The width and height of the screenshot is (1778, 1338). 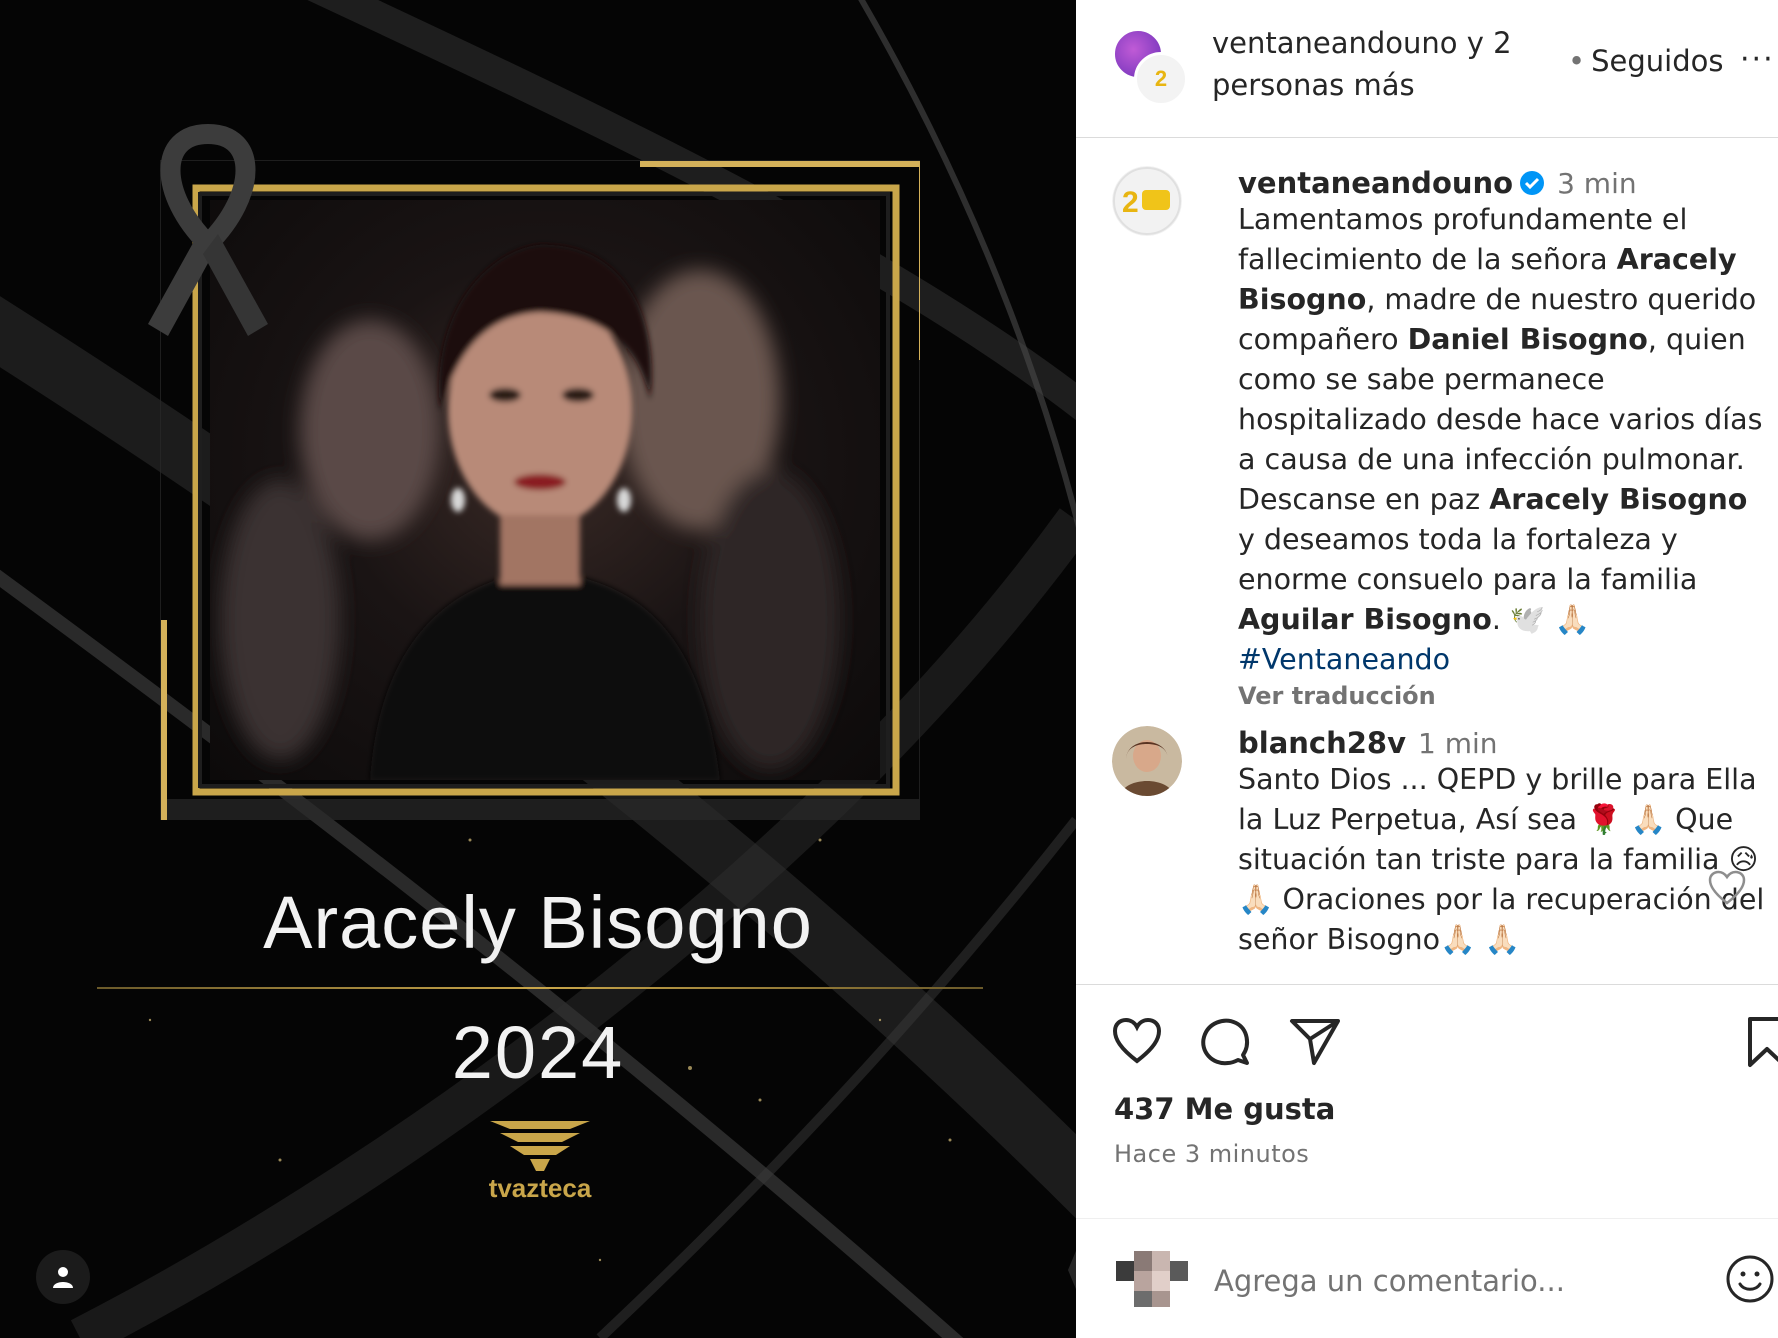 I want to click on share-icon, so click(x=1315, y=1042).